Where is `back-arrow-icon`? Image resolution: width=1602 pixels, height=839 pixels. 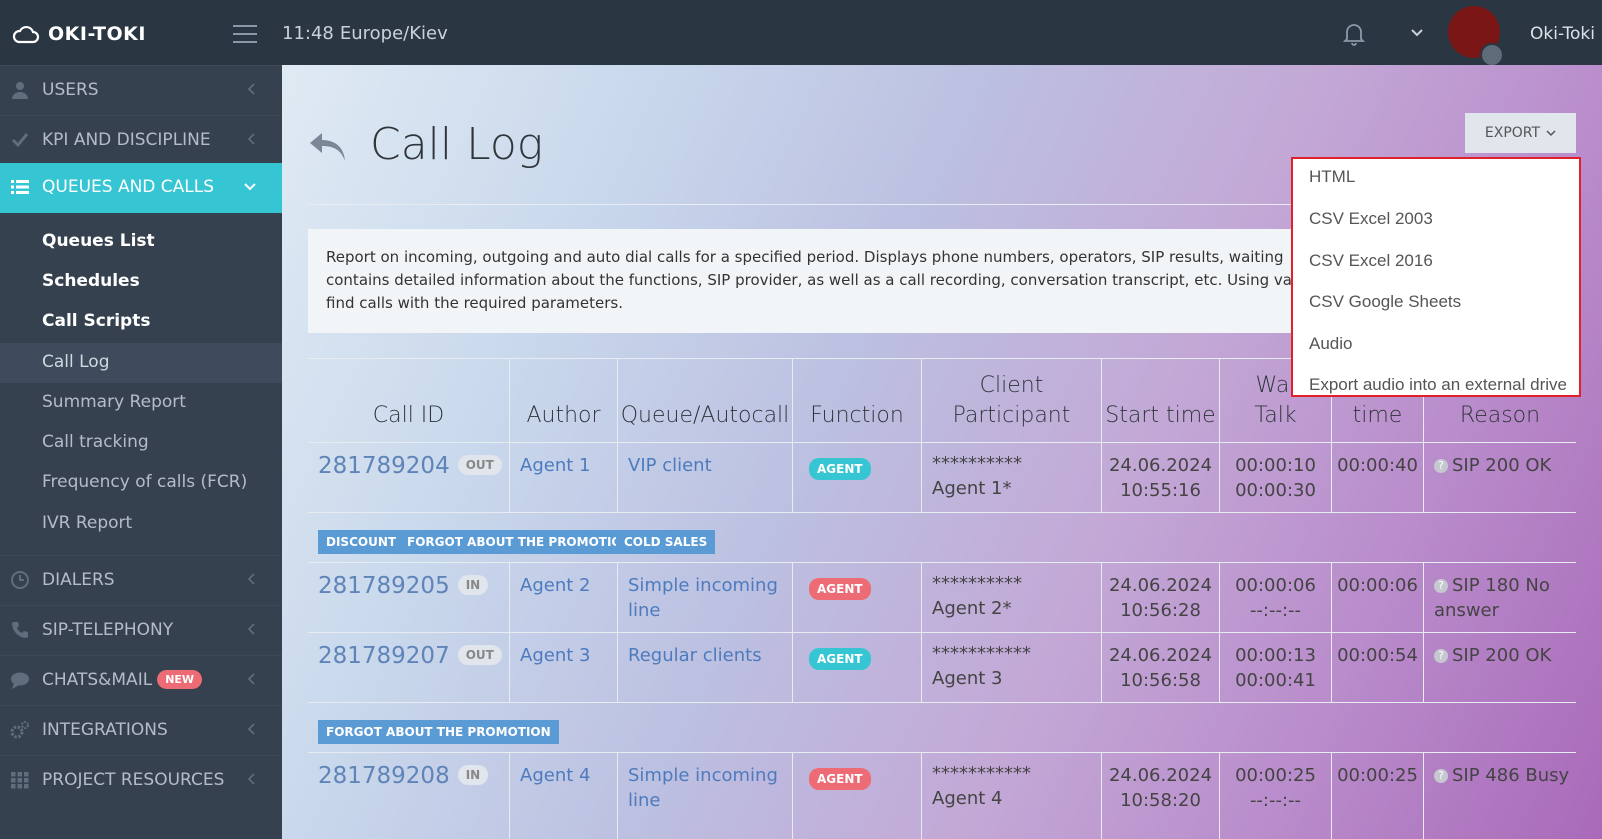 back-arrow-icon is located at coordinates (328, 147).